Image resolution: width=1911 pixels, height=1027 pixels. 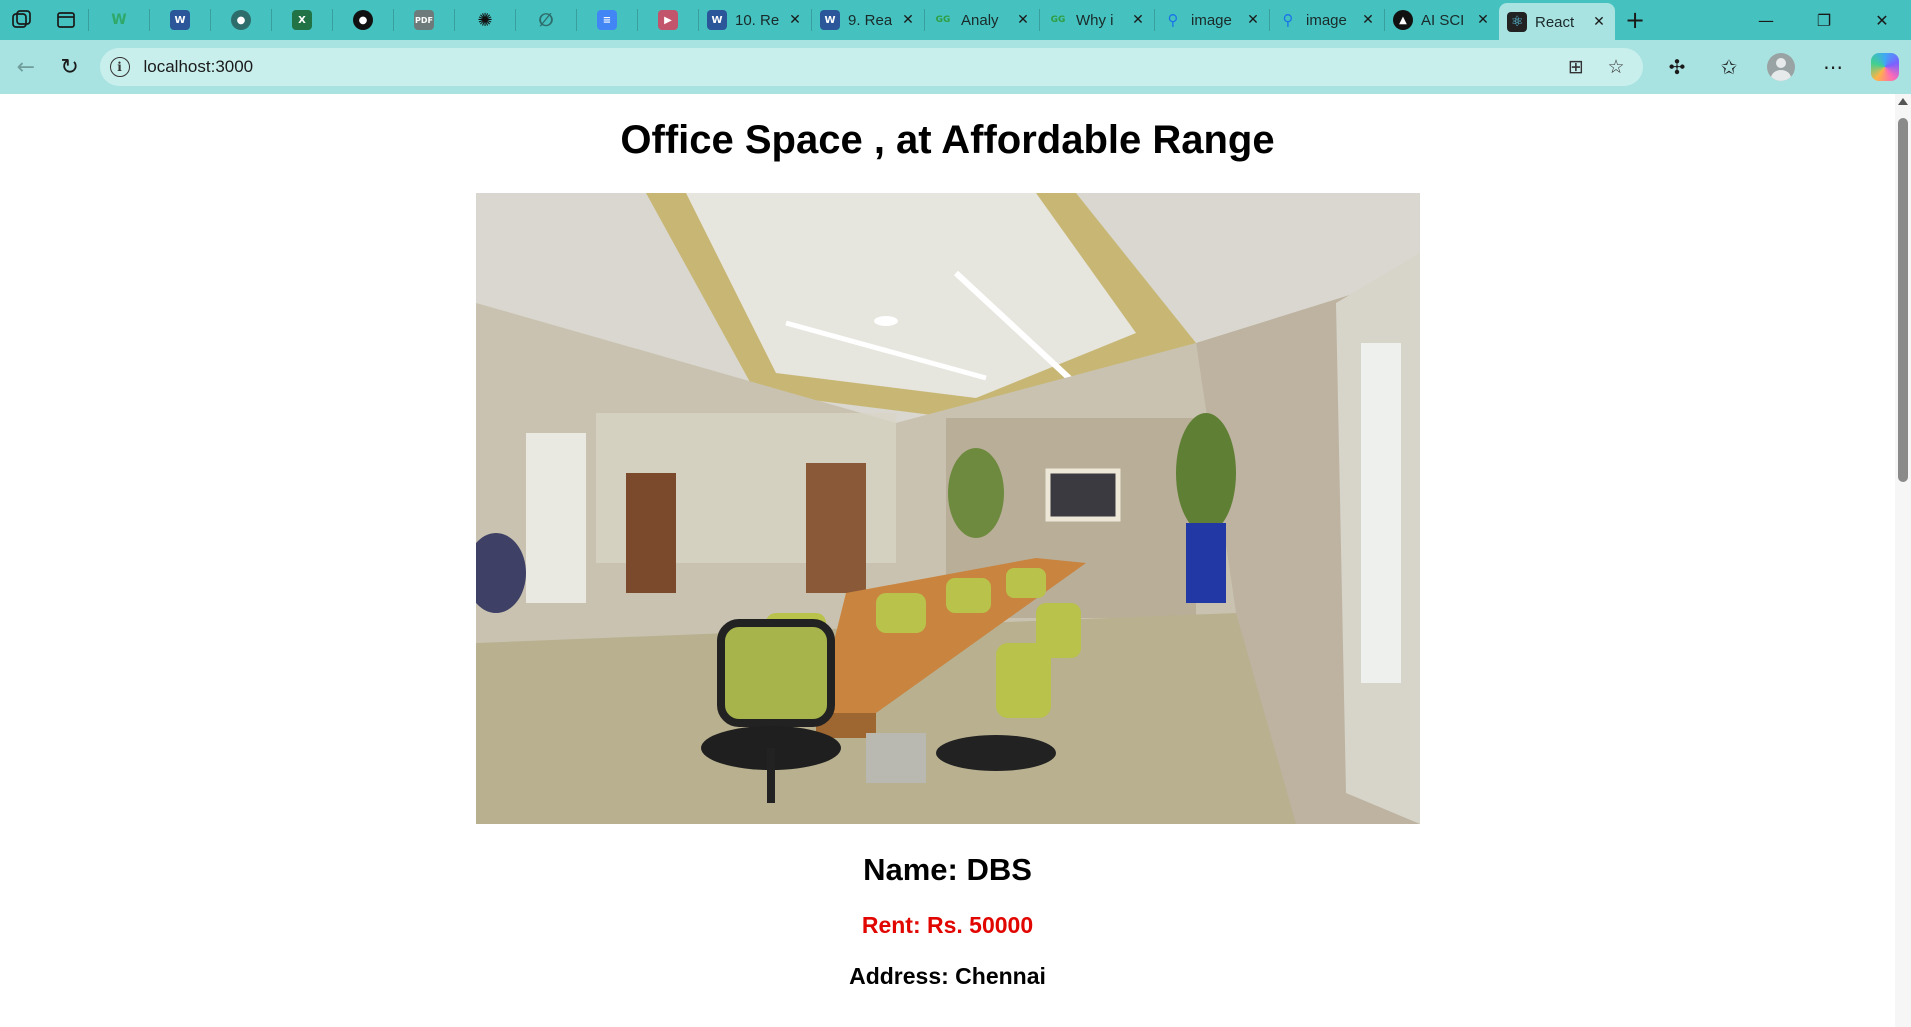 I want to click on excel-icon: X, so click(x=302, y=20).